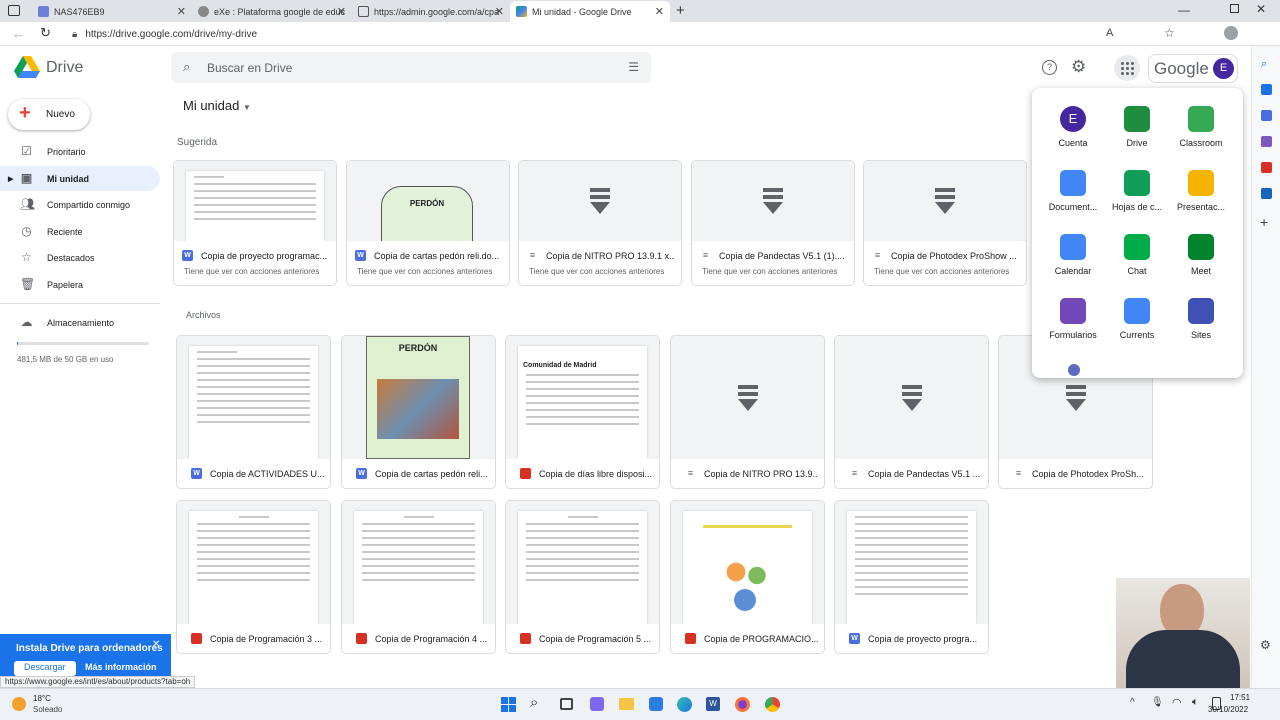  I want to click on clock-date: 30/10/2022, so click(1228, 709).